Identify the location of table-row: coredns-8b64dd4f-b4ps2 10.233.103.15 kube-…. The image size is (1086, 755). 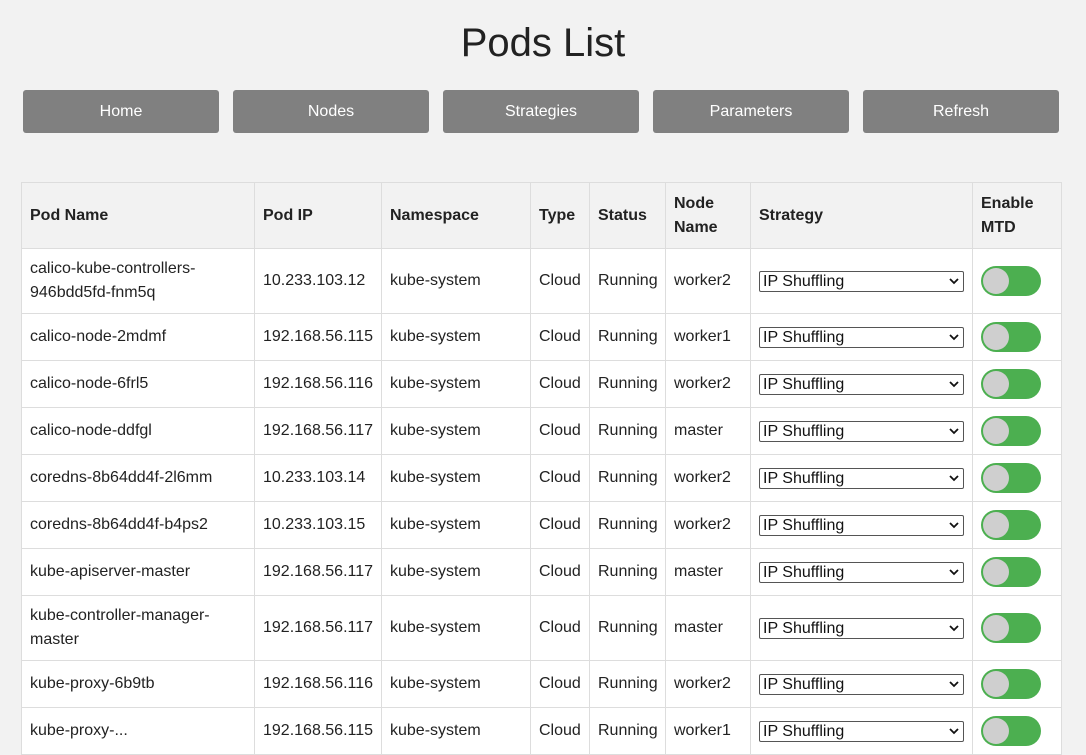
(541, 525).